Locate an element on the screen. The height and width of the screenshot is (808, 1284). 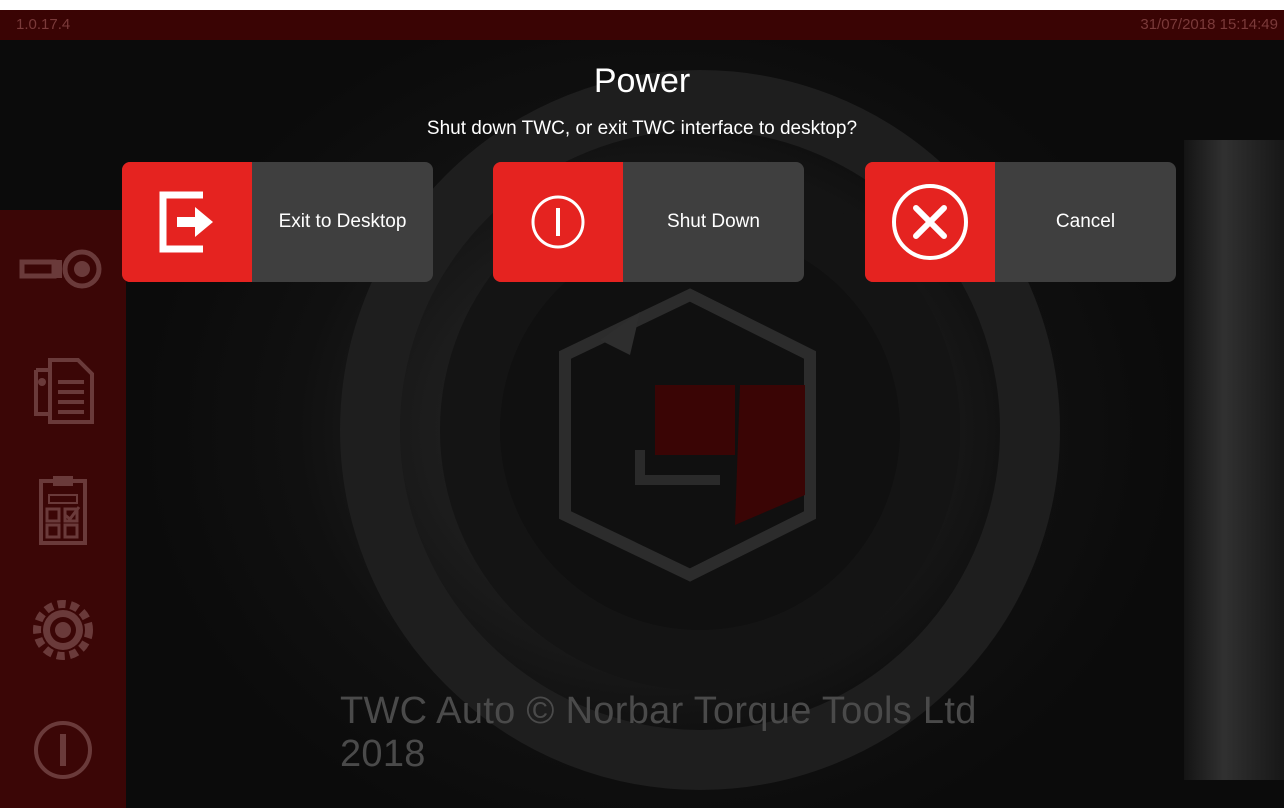
exit-to-desktop-button: Exit to Desktop is located at coordinates (277, 222).